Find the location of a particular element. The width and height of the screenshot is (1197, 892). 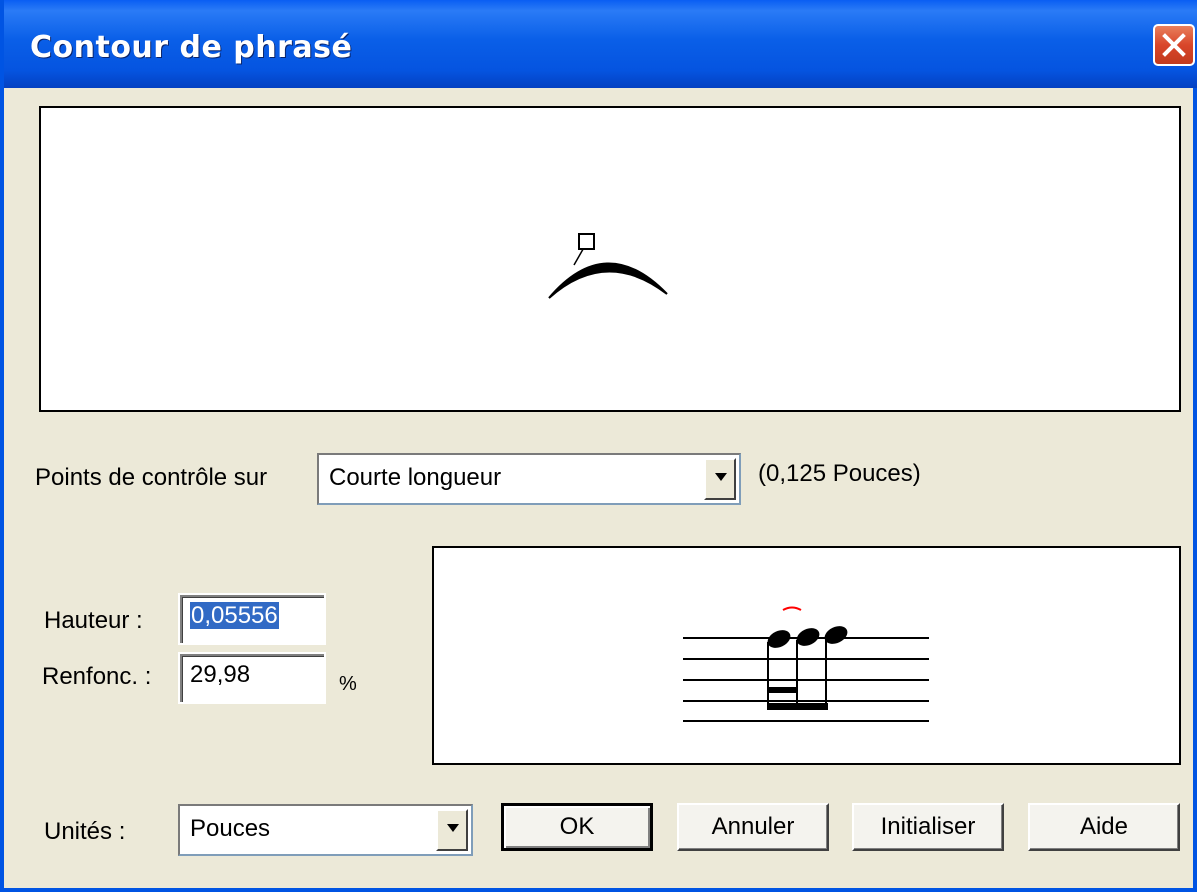

dialog-title: Contour de phrasé is located at coordinates (191, 47).